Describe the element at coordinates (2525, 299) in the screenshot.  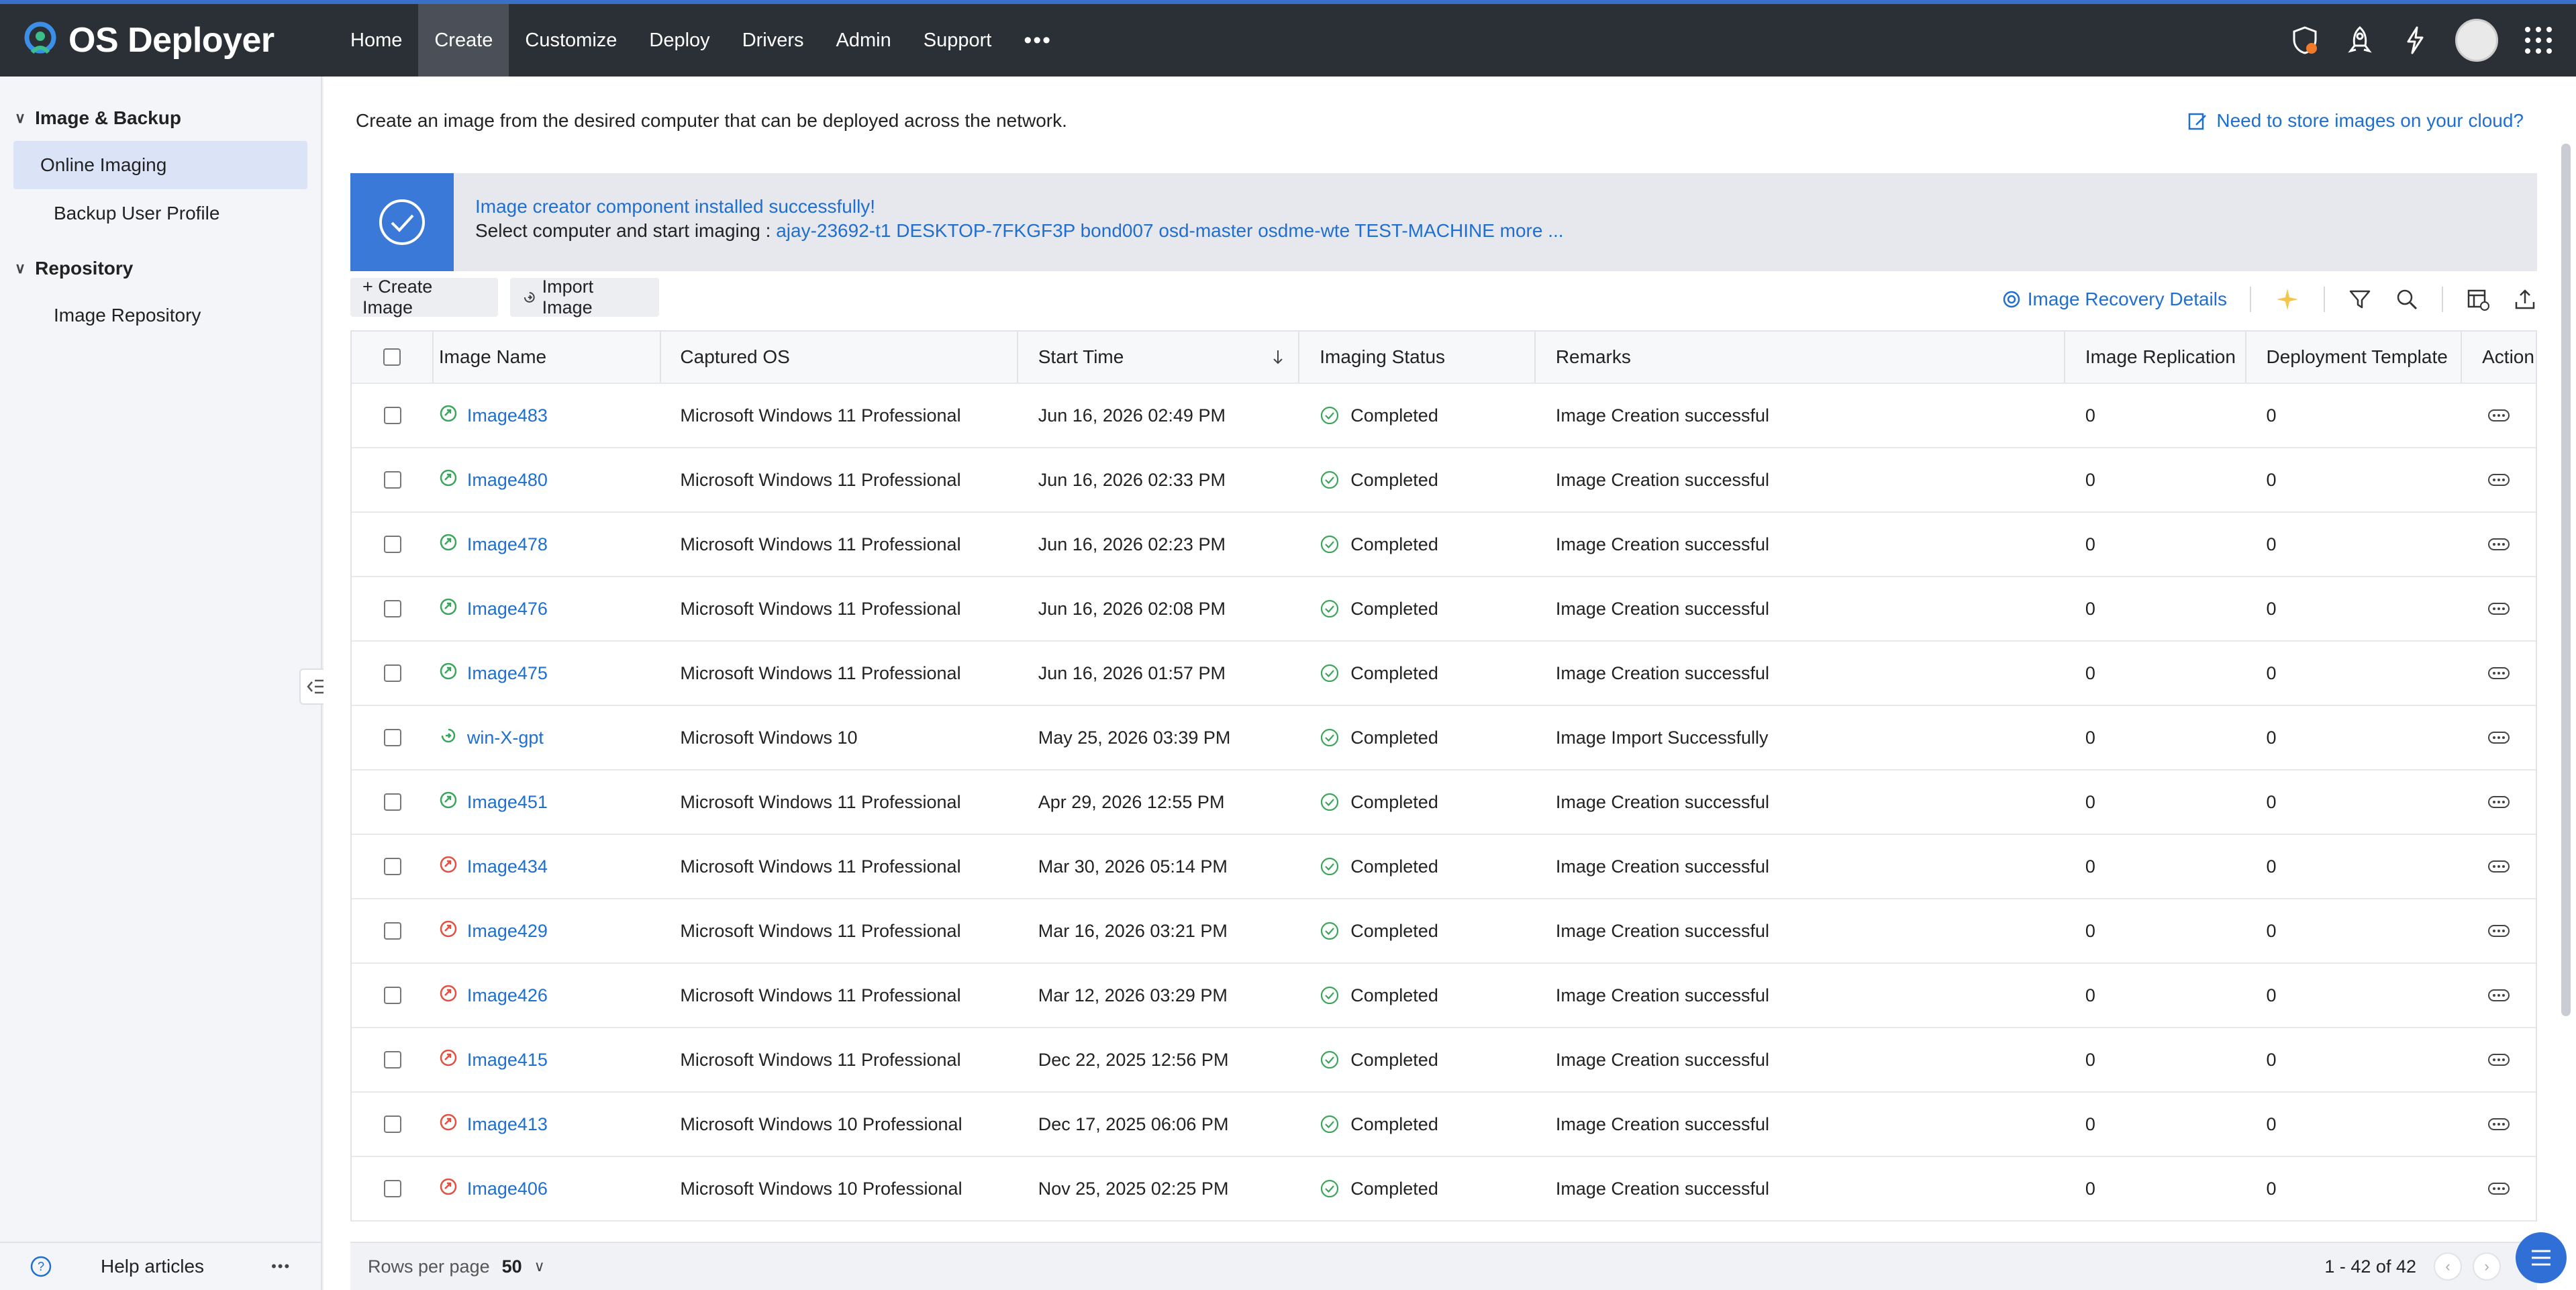
I see `export-icon` at that location.